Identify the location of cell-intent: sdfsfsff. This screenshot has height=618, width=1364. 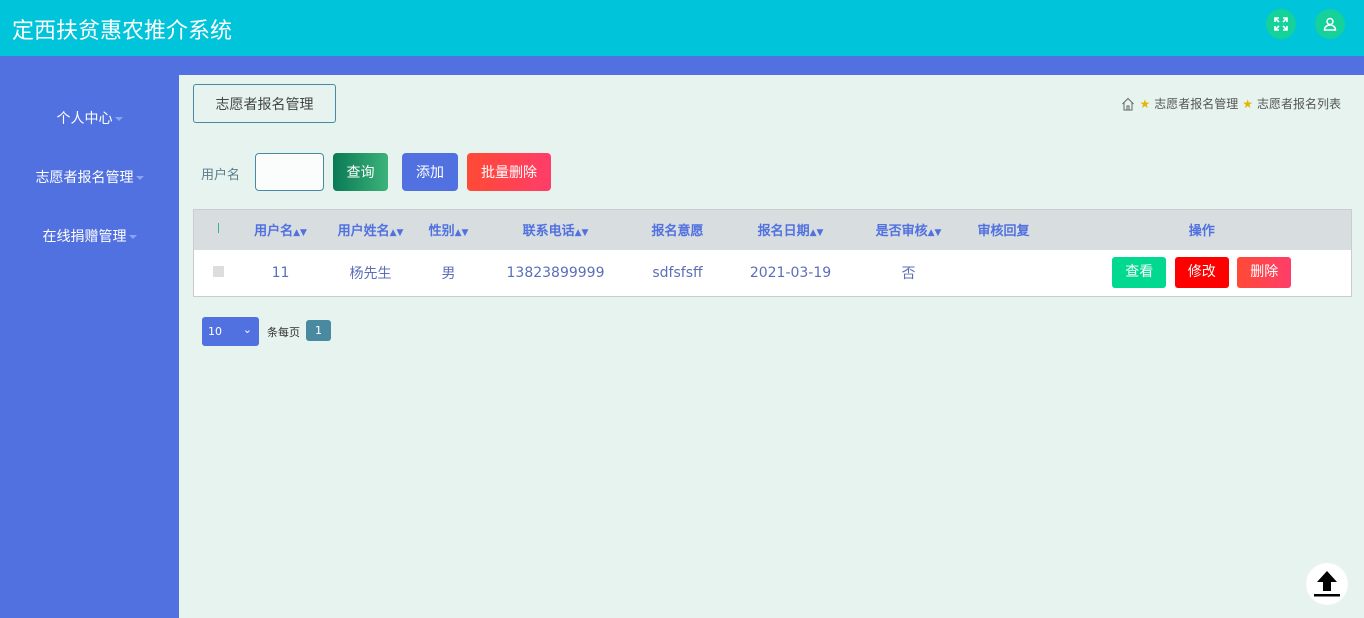
(677, 273).